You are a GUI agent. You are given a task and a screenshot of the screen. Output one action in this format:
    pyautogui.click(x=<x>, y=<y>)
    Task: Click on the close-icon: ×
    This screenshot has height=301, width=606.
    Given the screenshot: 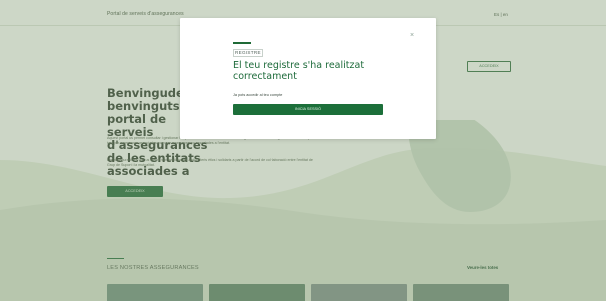 What is the action you would take?
    pyautogui.click(x=412, y=36)
    